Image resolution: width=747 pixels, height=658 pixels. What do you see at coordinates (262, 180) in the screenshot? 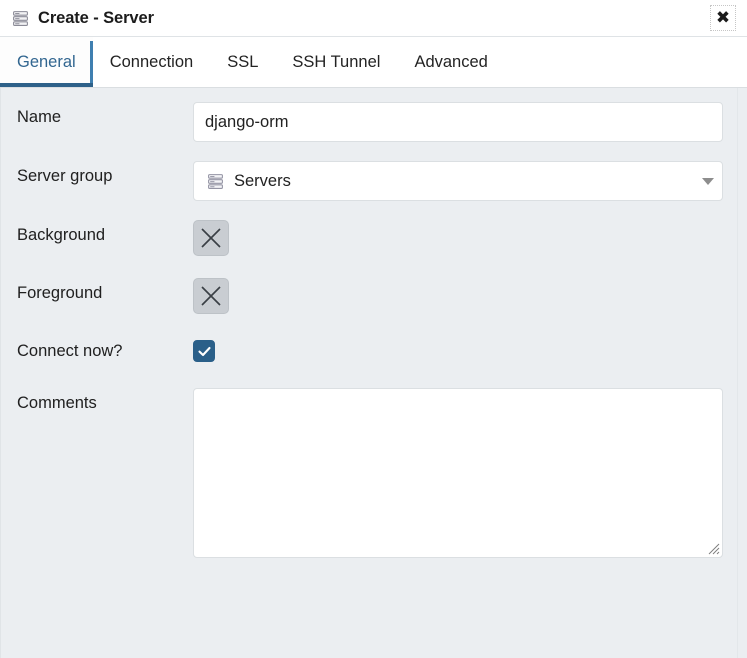
I see `server-group-value: Servers` at bounding box center [262, 180].